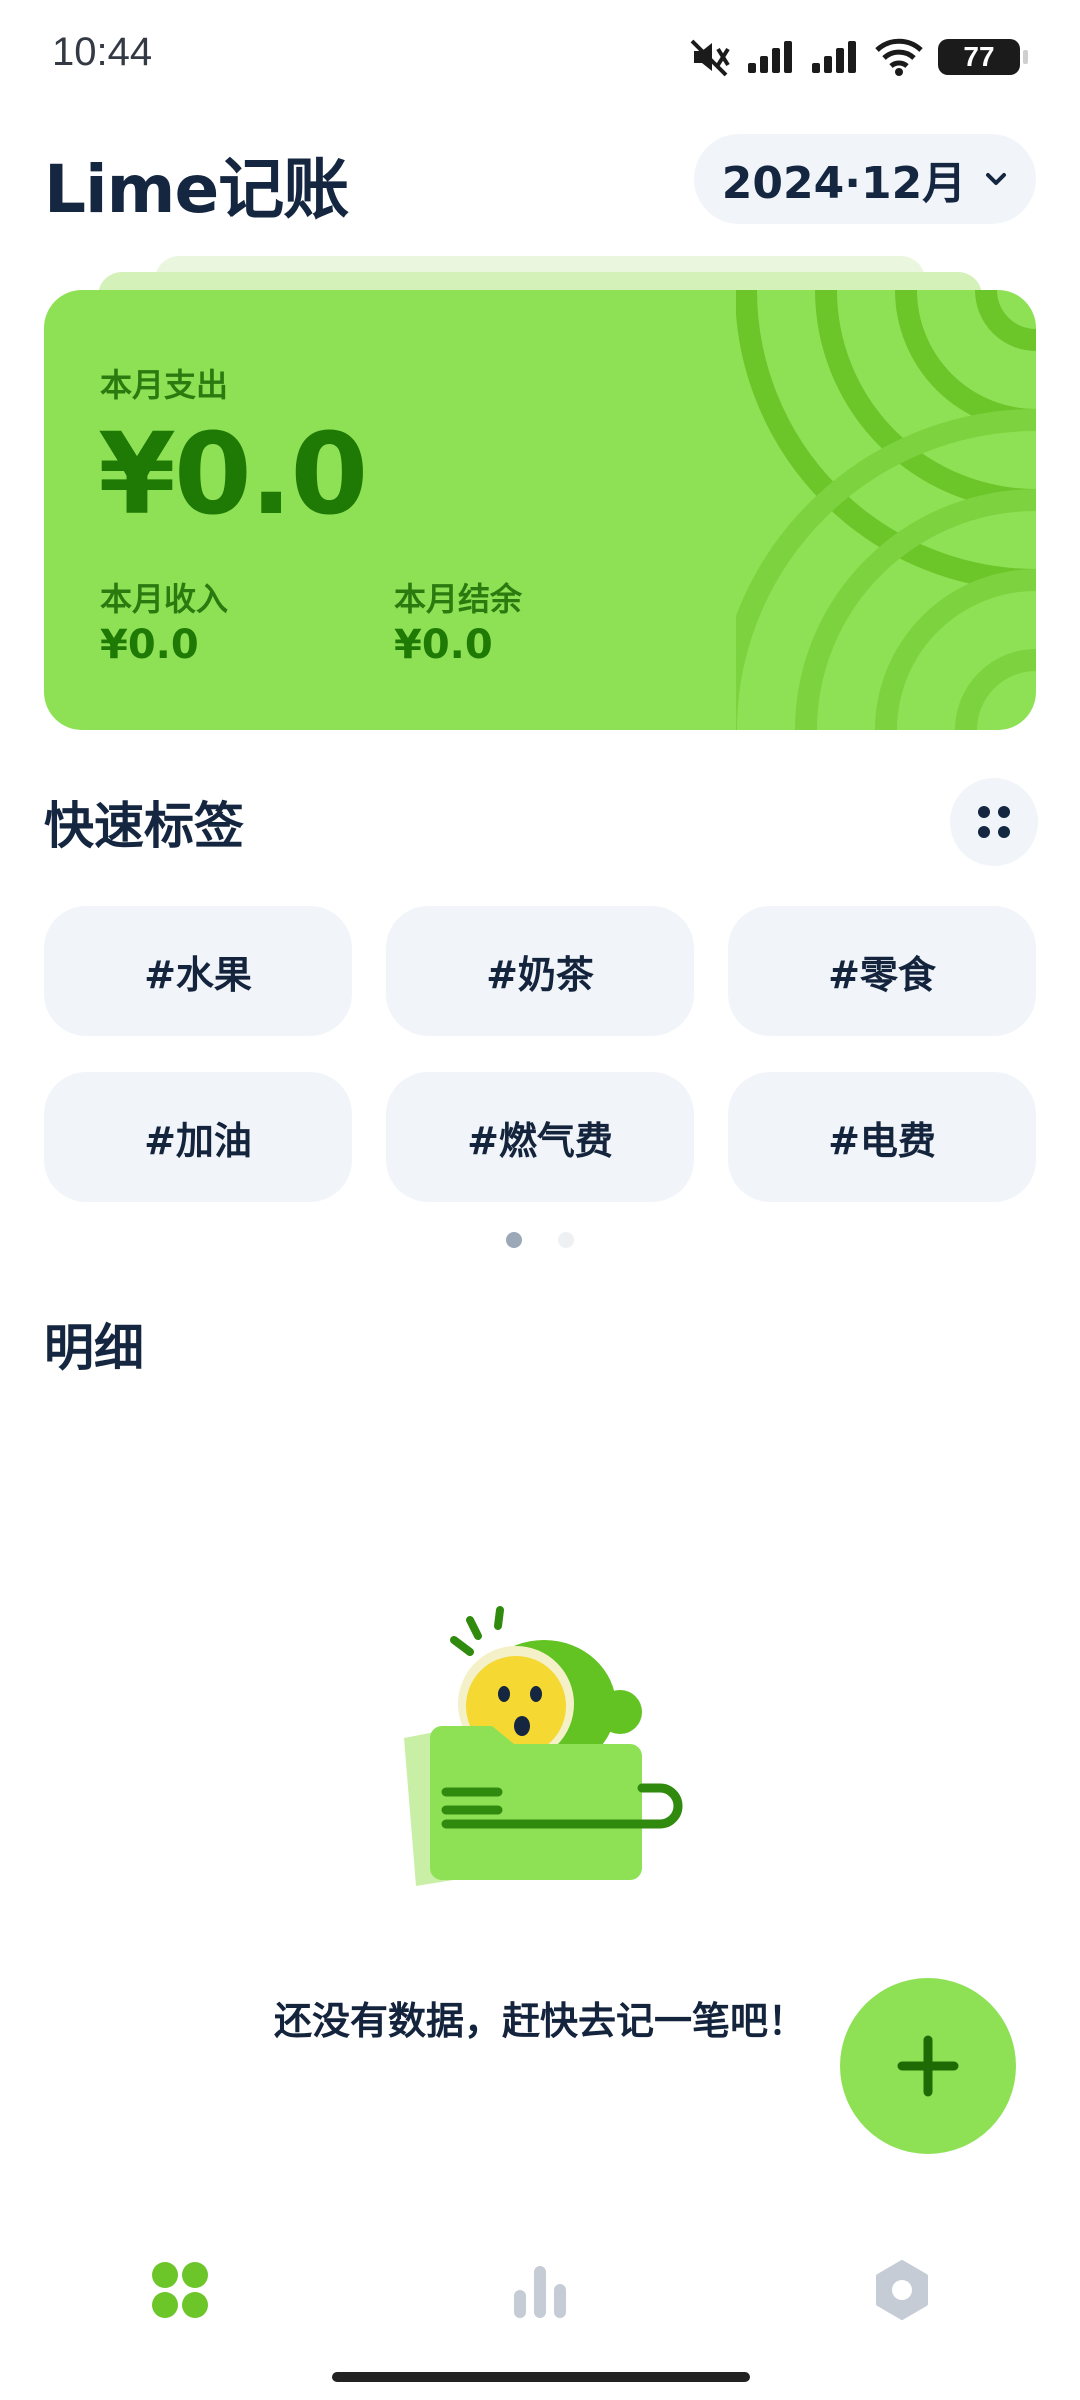  I want to click on balance-label: 本月结余, so click(458, 599).